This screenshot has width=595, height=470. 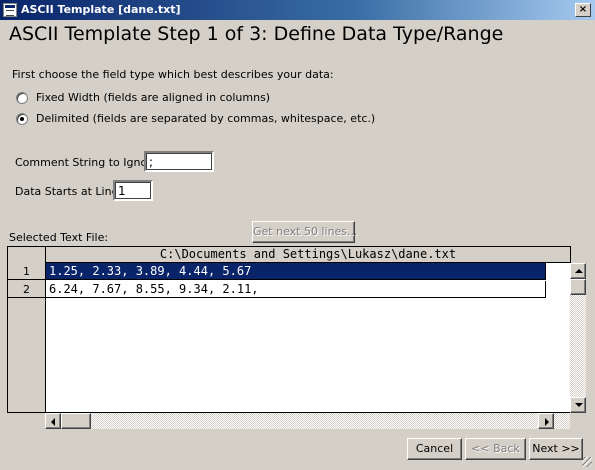 What do you see at coordinates (307, 421) in the screenshot?
I see `horizontal-scrollbar` at bounding box center [307, 421].